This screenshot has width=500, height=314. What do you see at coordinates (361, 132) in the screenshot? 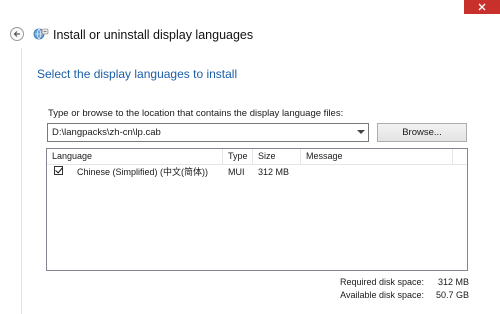
I see `chevron-down-icon` at bounding box center [361, 132].